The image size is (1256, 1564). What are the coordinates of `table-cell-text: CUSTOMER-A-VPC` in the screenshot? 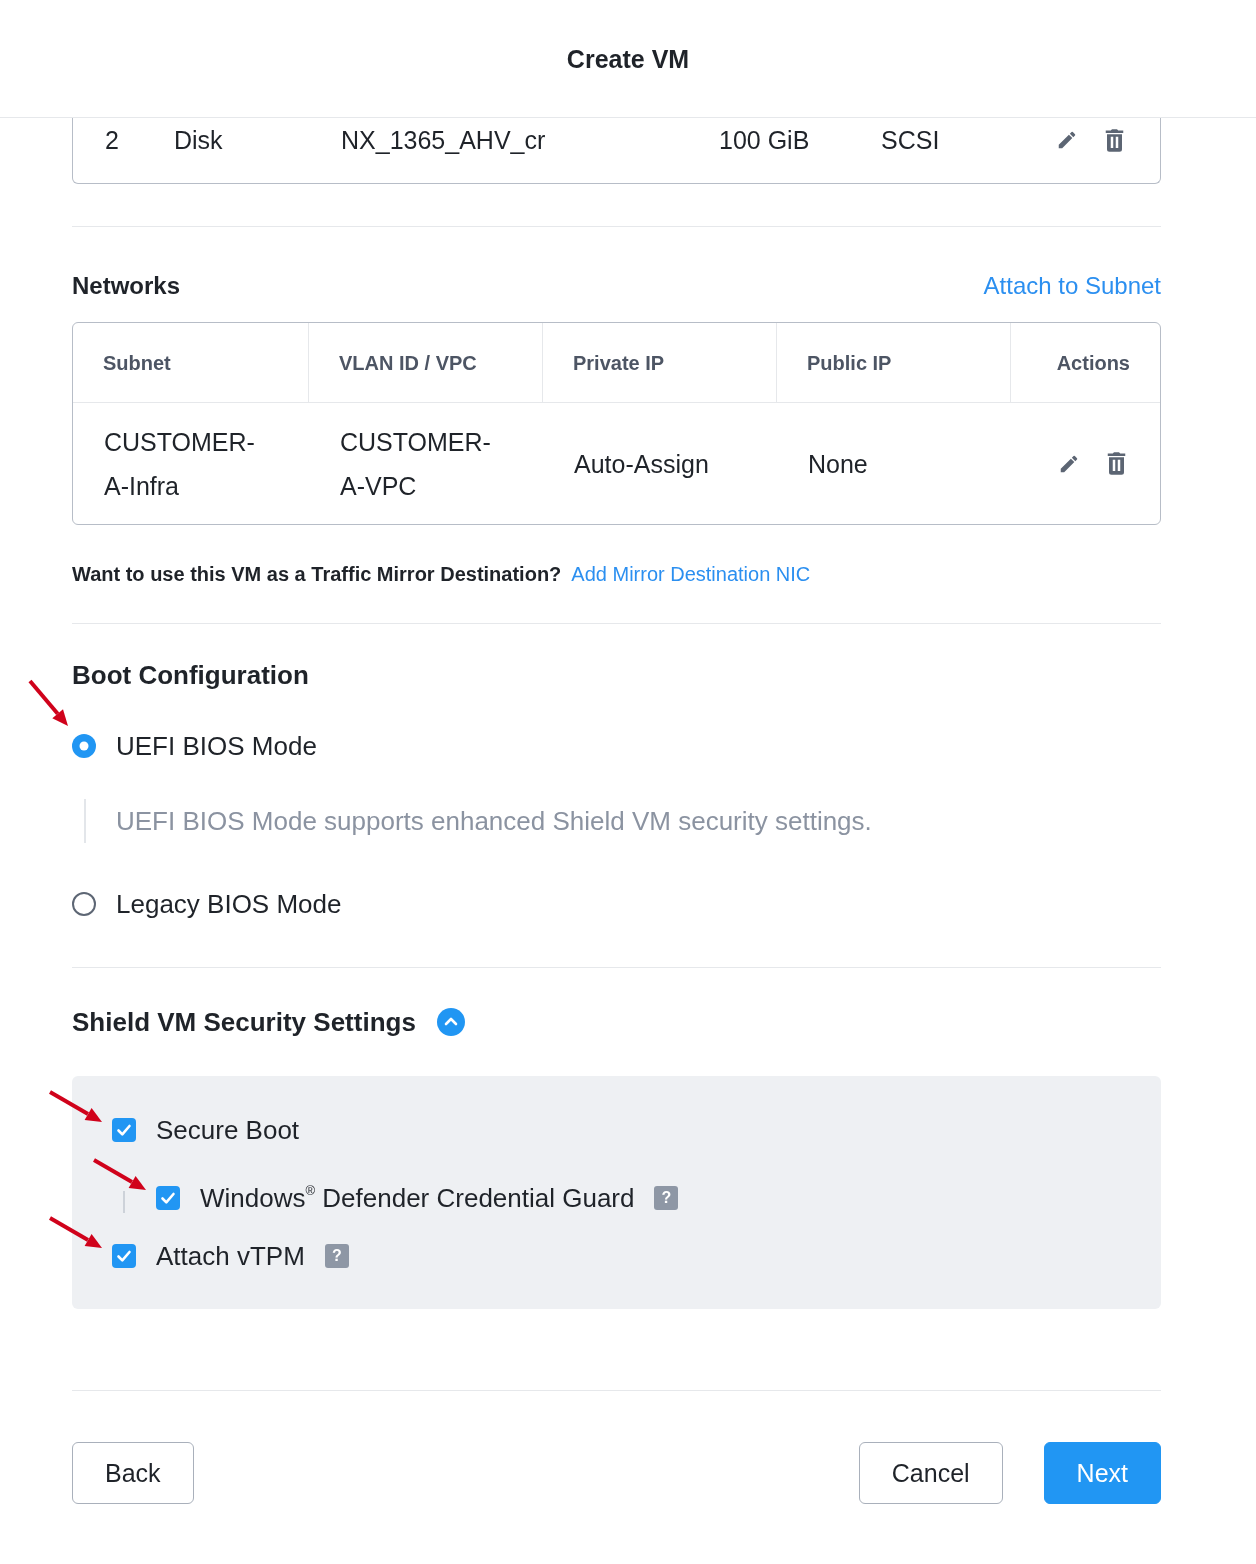 It's located at (415, 464).